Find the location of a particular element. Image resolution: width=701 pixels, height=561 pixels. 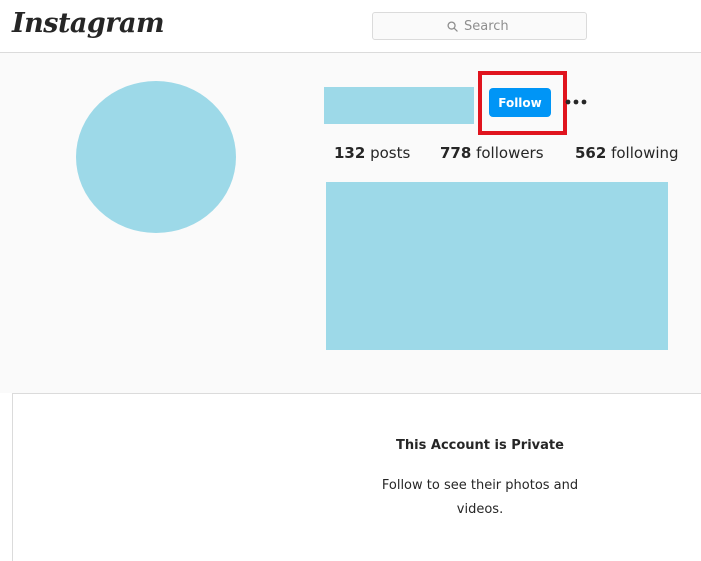

private-account-title: This Account is Private is located at coordinates (480, 445).